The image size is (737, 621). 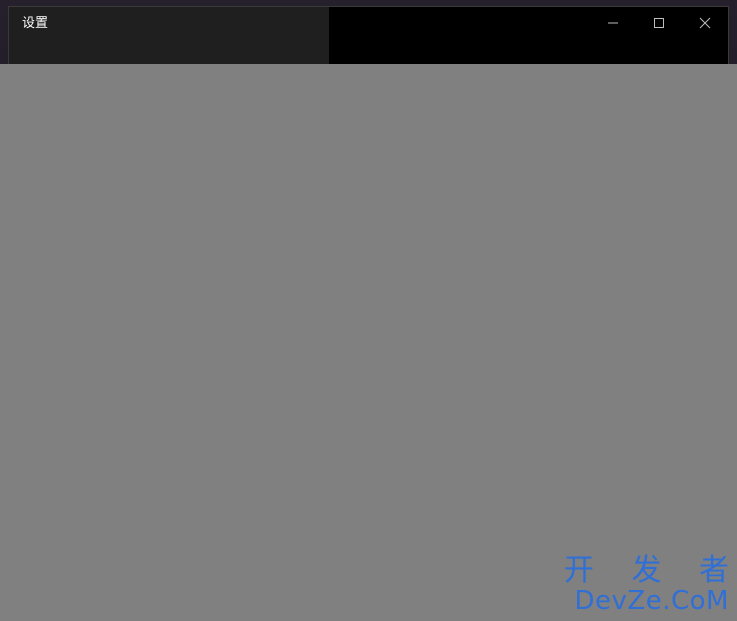 I want to click on maximize-button, so click(x=659, y=23).